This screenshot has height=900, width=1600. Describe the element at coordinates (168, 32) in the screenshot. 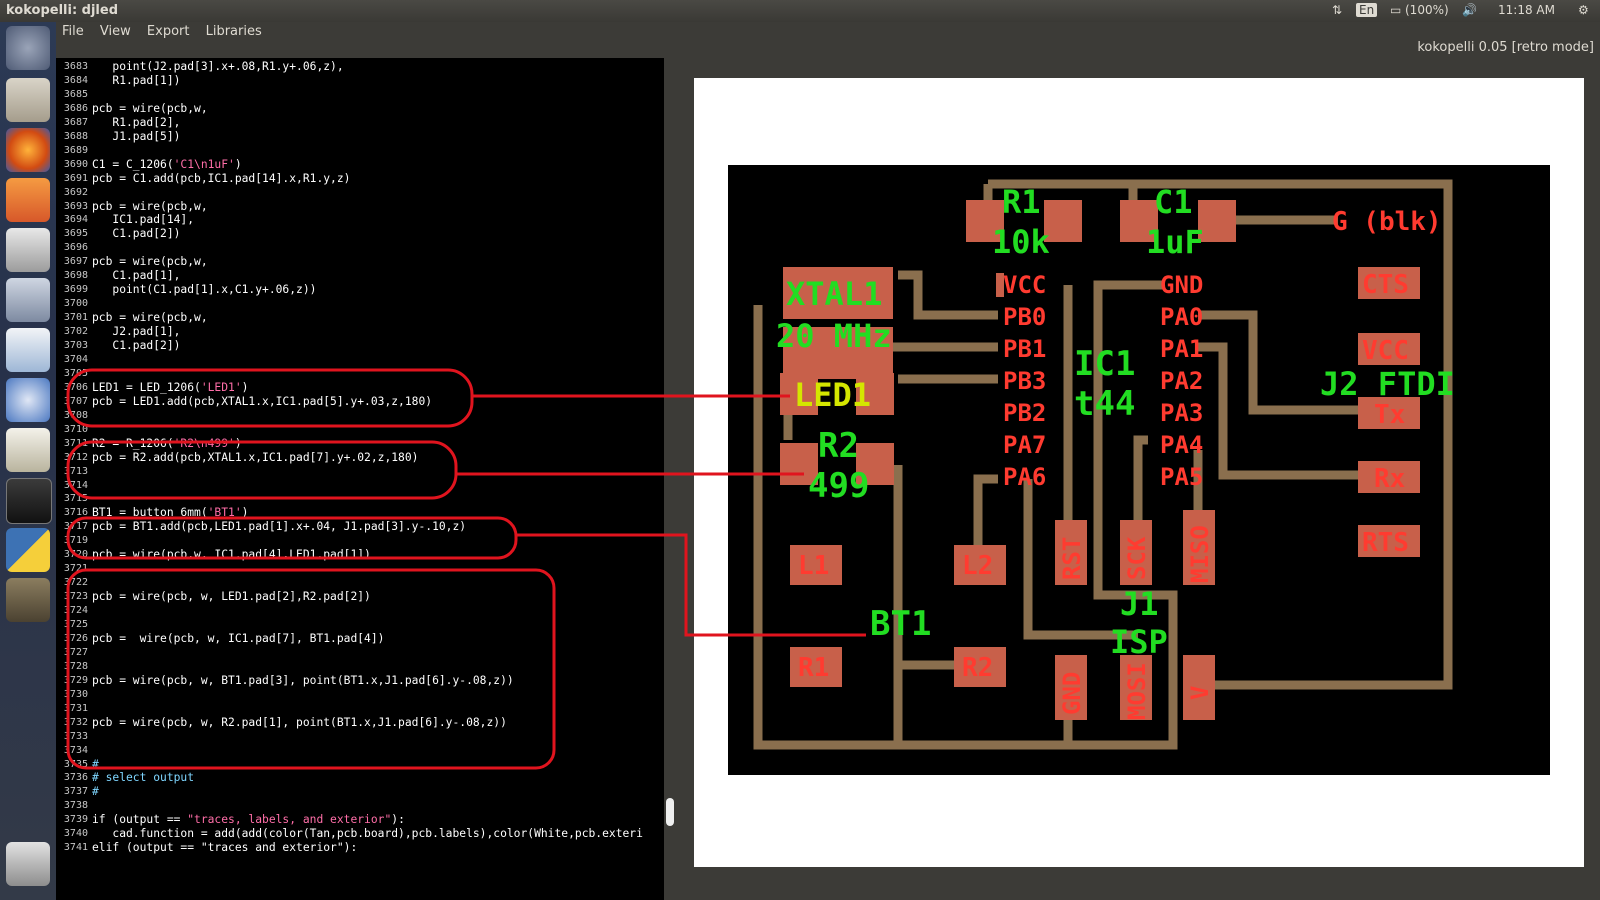

I see `menu-export: Export` at that location.